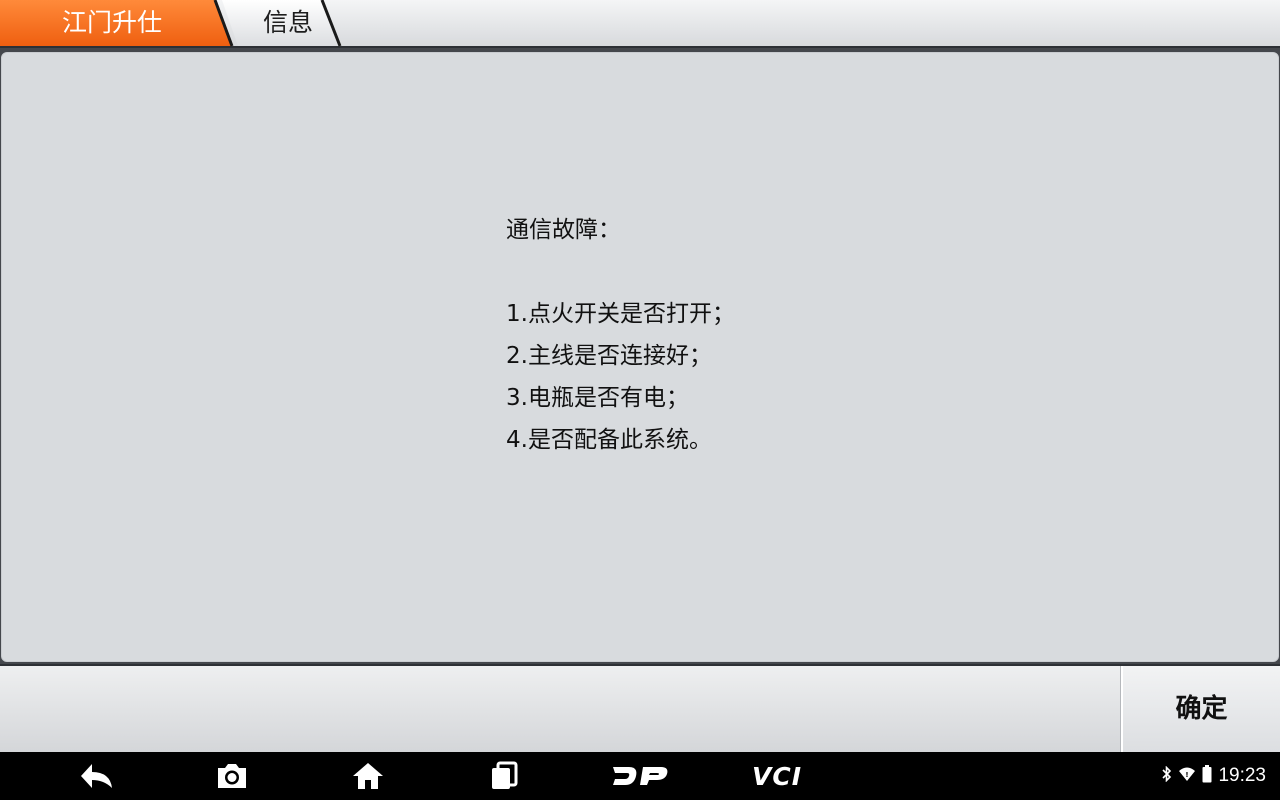 The image size is (1280, 800). I want to click on message-item: 3.电瓶是否有电；, so click(597, 398).